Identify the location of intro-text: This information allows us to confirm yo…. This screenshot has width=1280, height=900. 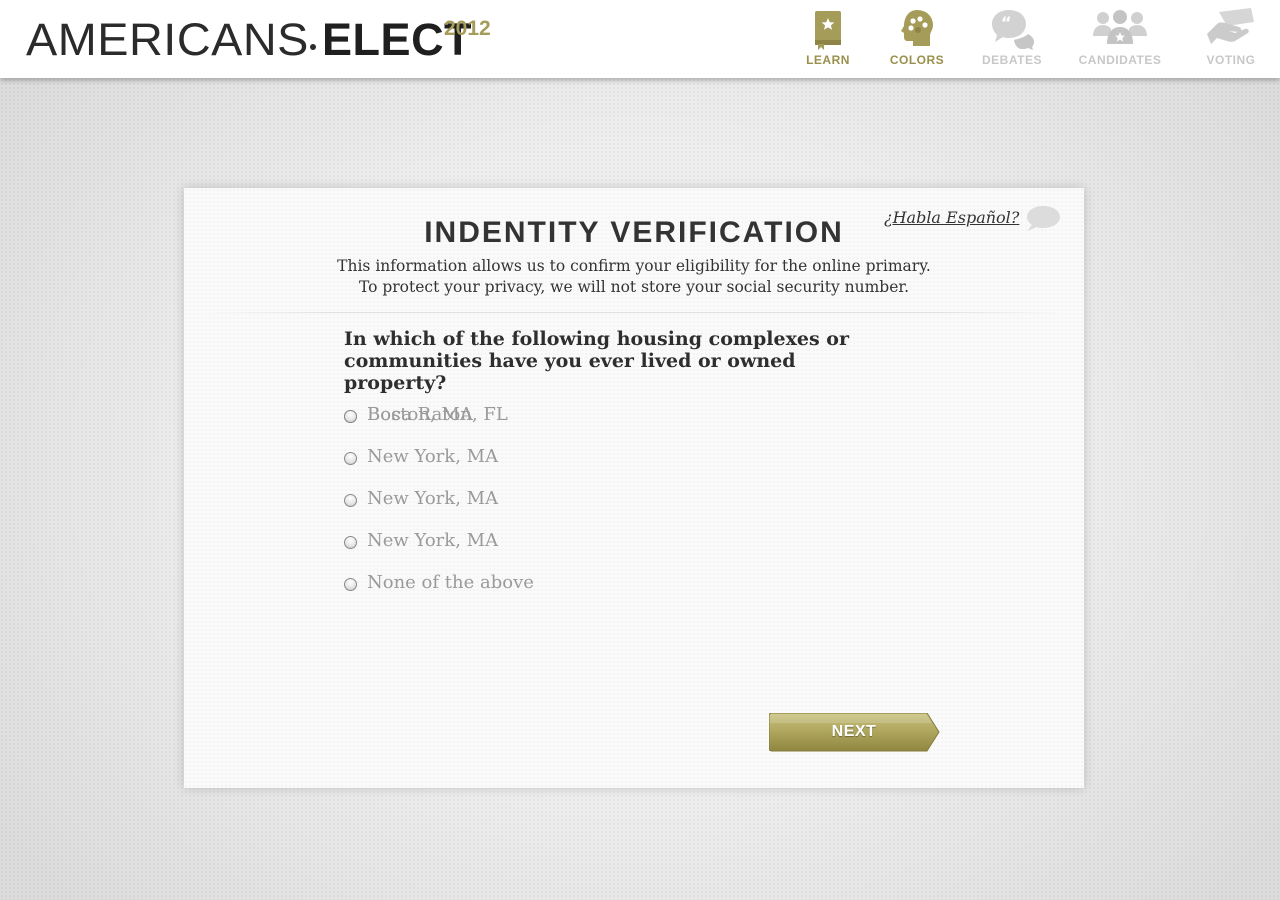
(634, 277).